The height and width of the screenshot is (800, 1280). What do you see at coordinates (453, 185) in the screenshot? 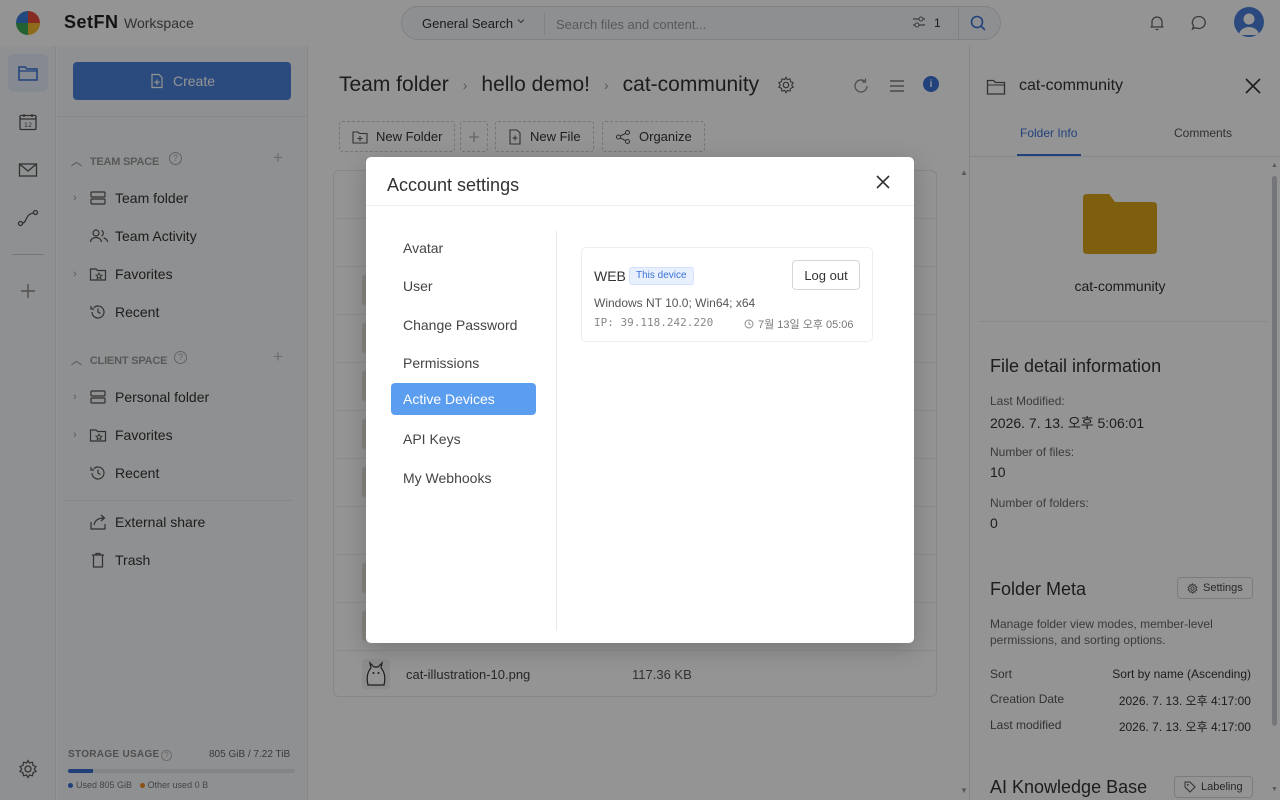
I see `dialog-title: Account settings` at bounding box center [453, 185].